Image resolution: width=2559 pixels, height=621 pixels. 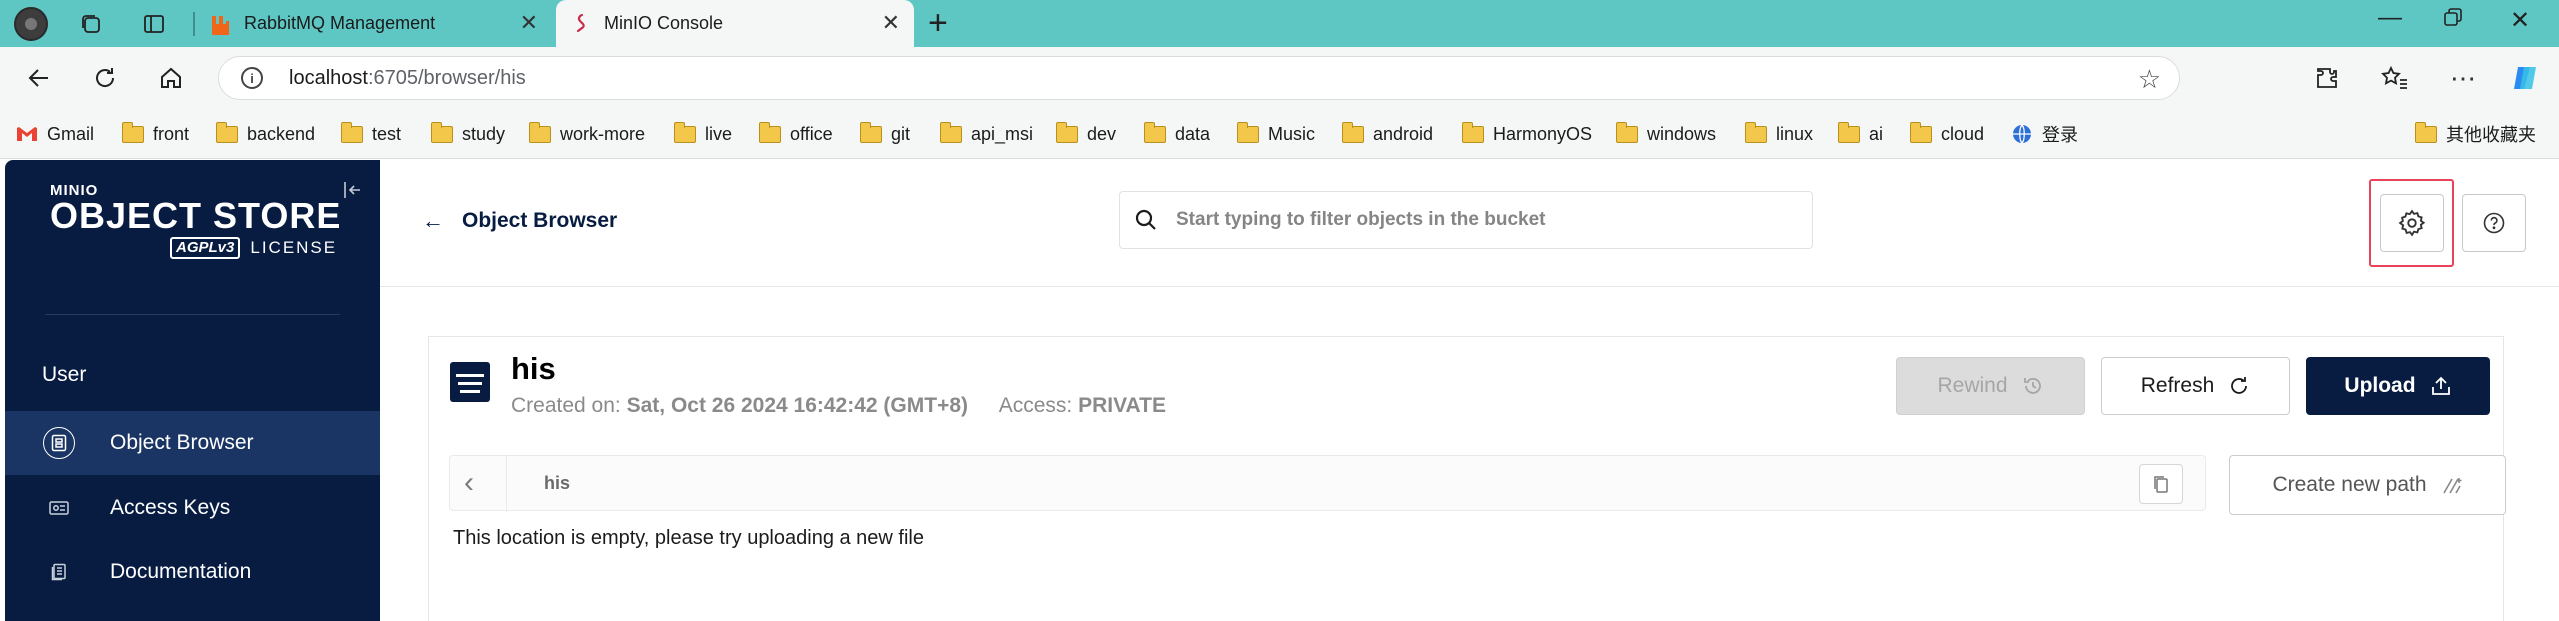 What do you see at coordinates (294, 247) in the screenshot?
I see `logo-license: LICENSE` at bounding box center [294, 247].